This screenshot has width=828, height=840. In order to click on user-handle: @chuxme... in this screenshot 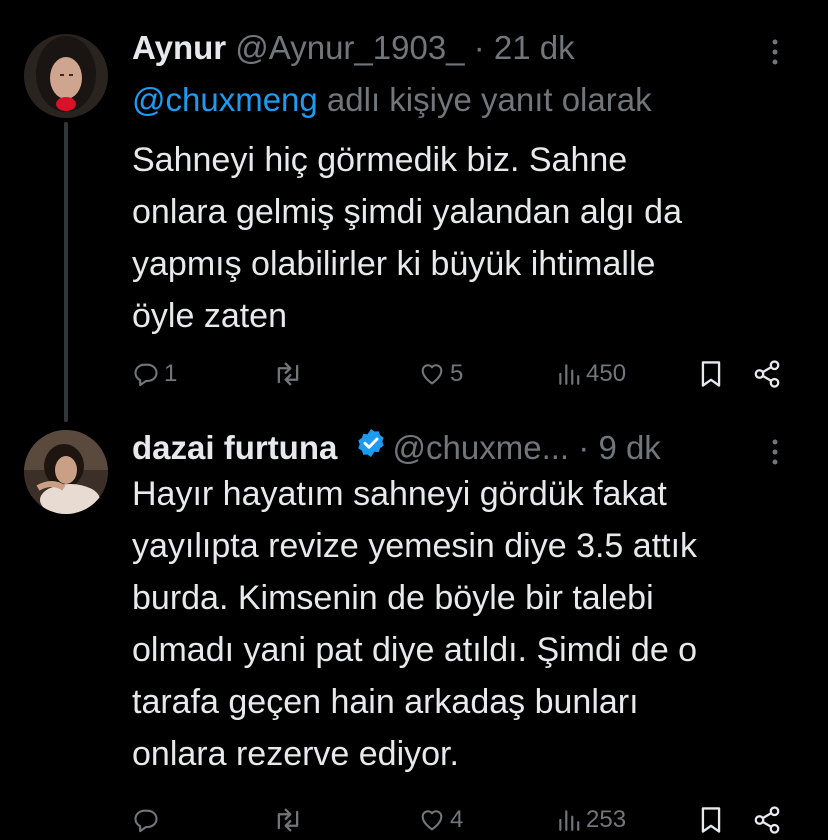, I will do `click(481, 447)`.